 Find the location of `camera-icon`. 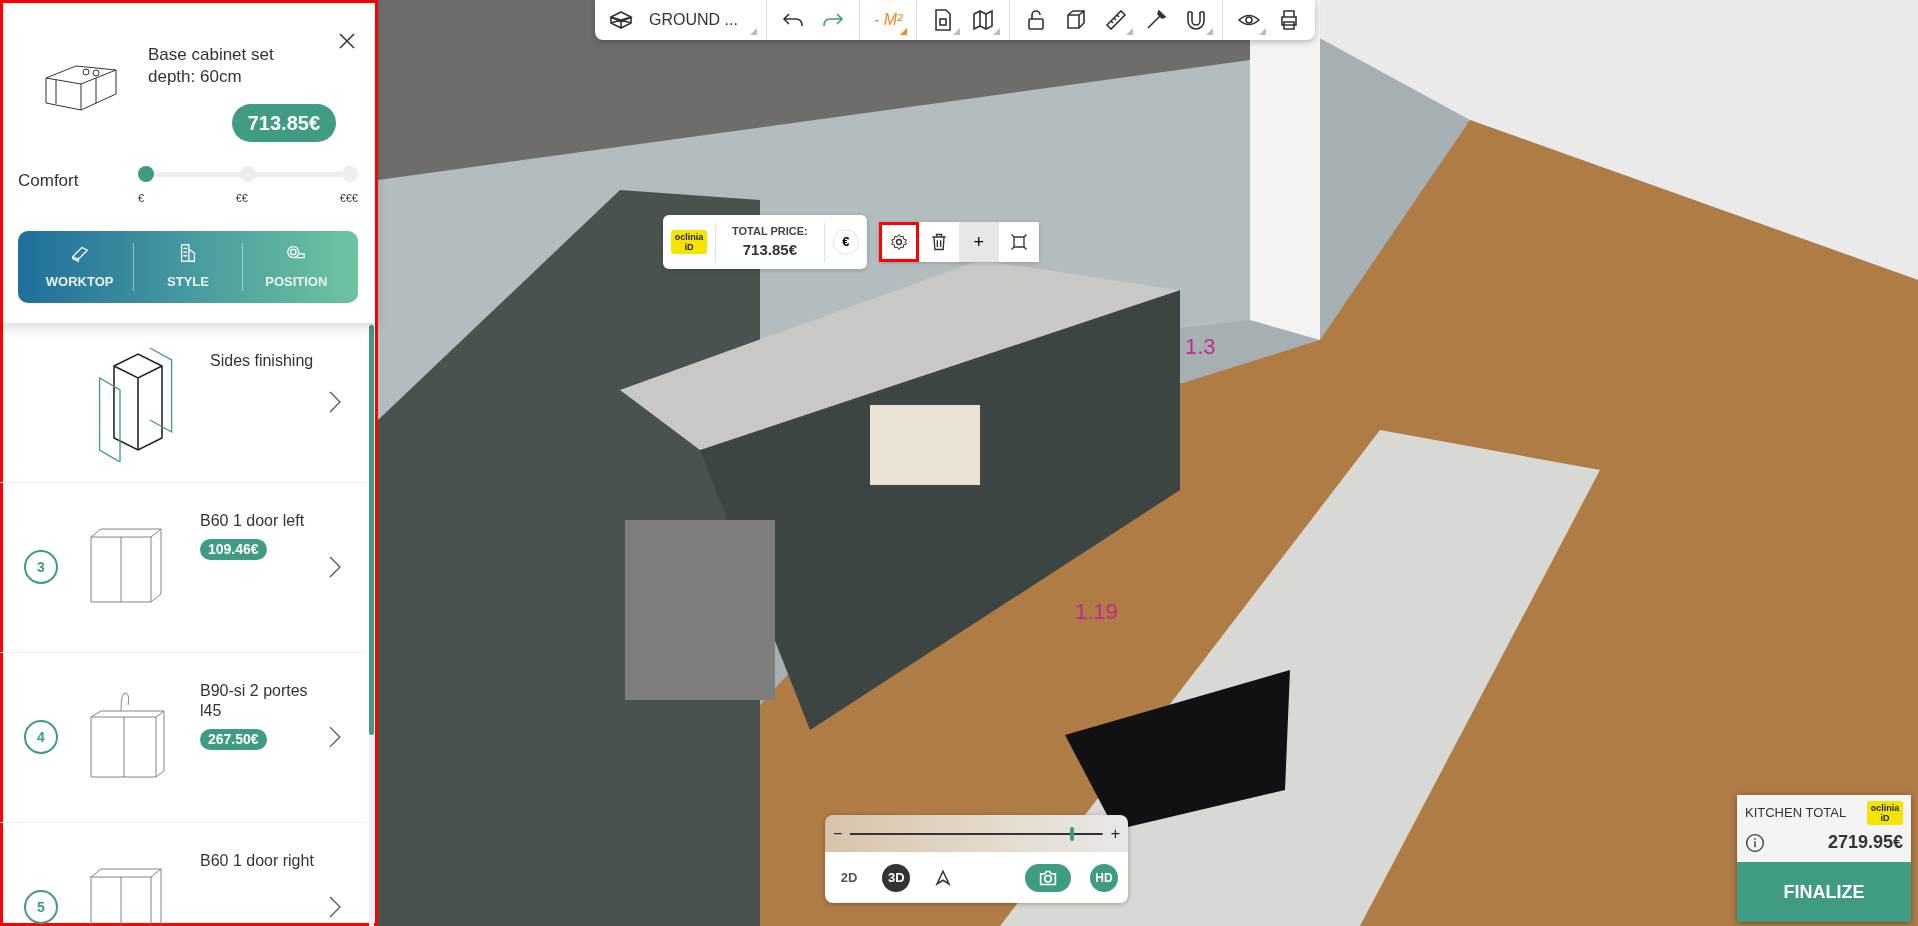

camera-icon is located at coordinates (1047, 878).